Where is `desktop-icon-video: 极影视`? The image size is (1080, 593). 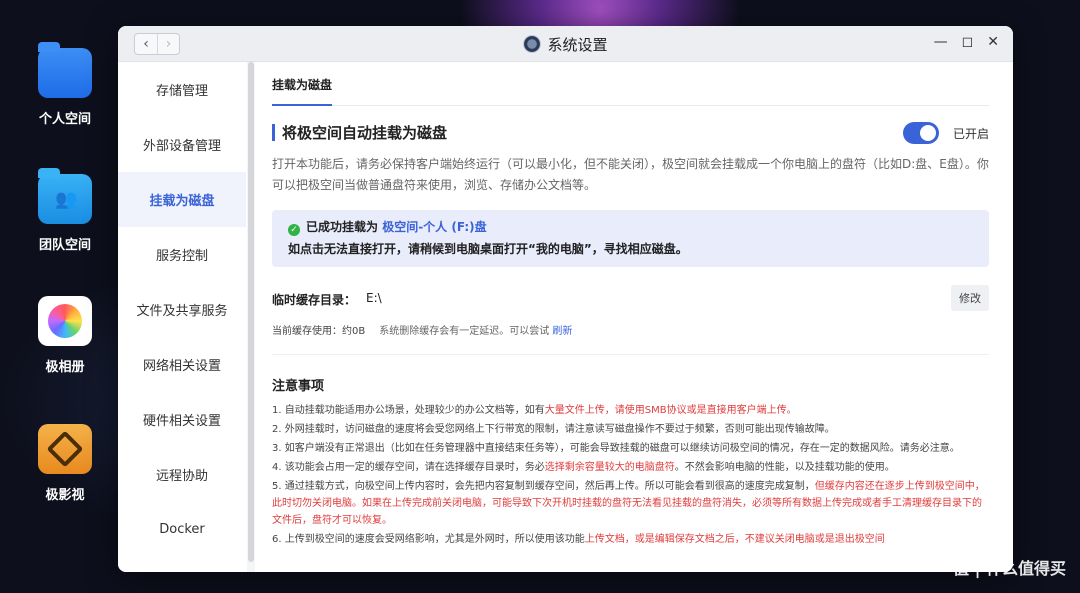
desktop-icon-video: 极影视 is located at coordinates (65, 463).